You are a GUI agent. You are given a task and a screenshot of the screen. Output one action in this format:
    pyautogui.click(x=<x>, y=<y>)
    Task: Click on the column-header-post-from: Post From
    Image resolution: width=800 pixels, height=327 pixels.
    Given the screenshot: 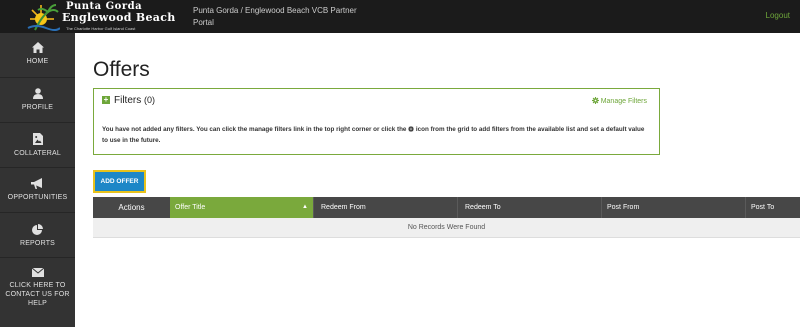 What is the action you would take?
    pyautogui.click(x=673, y=207)
    